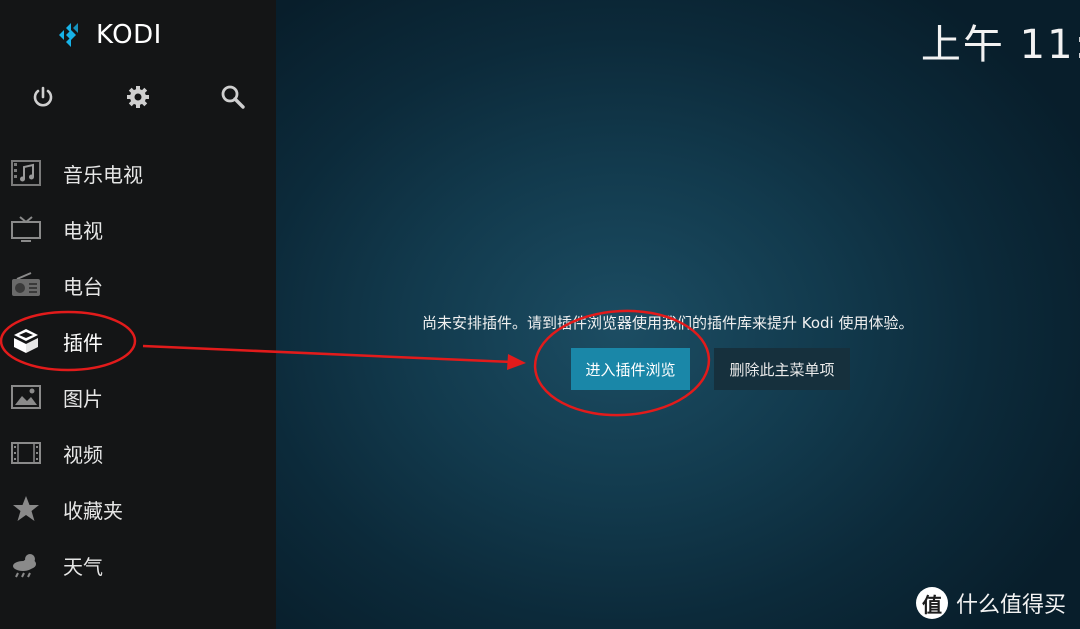 The image size is (1080, 629). I want to click on no-addons-message: 尚未安排插件。请到插件浏览器使用我们的插件库来提升 Kodi 使用体验。, so click(668, 323).